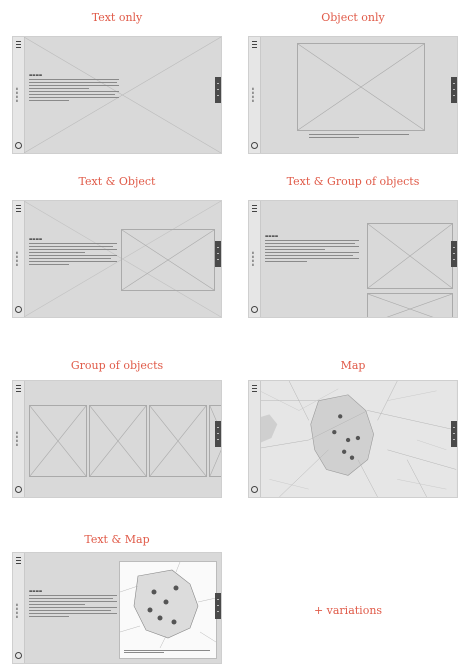 This screenshot has width=464, height=665. I want to click on panel-title: Text & Group of objects, so click(353, 181).